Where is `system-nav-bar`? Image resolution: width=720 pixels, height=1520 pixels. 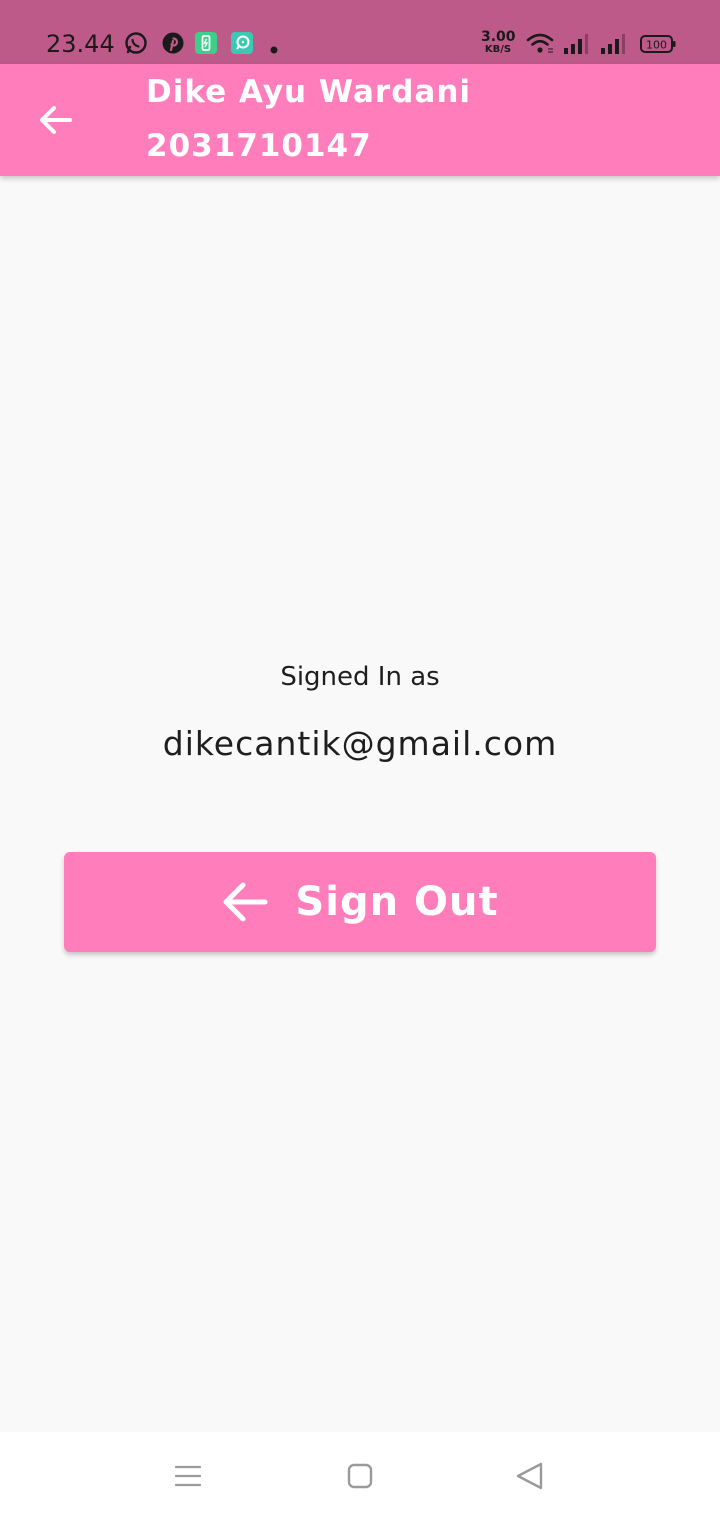 system-nav-bar is located at coordinates (360, 1476).